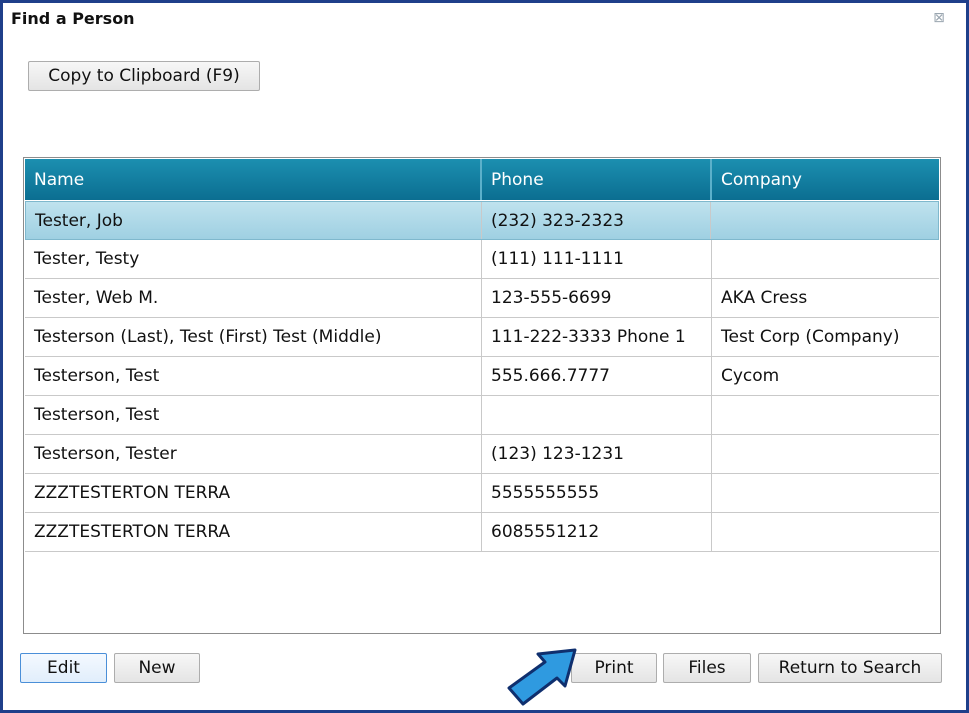 This screenshot has width=969, height=713. I want to click on cell-phone: 555.666.7777, so click(597, 376).